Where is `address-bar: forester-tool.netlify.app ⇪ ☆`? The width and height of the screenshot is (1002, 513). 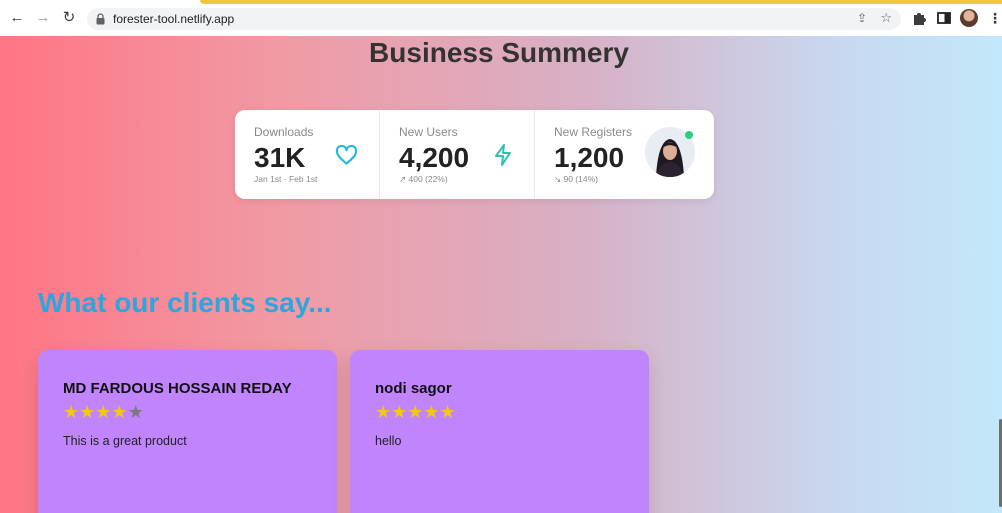 address-bar: forester-tool.netlify.app ⇪ ☆ is located at coordinates (494, 19).